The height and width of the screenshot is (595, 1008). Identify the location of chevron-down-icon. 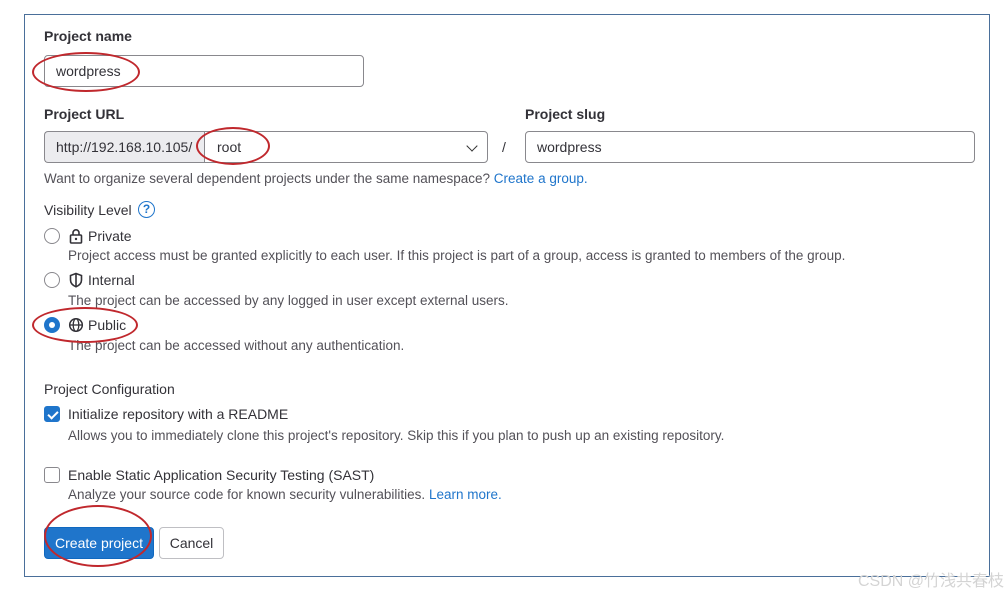
(472, 146).